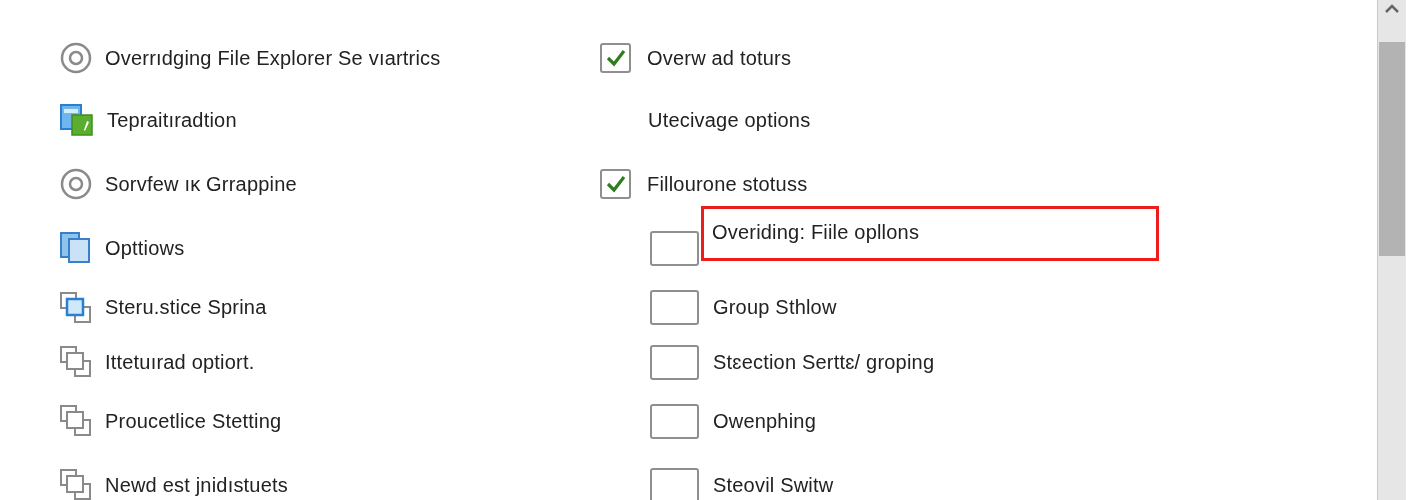 The height and width of the screenshot is (500, 1408). Describe the element at coordinates (145, 248) in the screenshot. I see `option-label: Opttiows` at that location.